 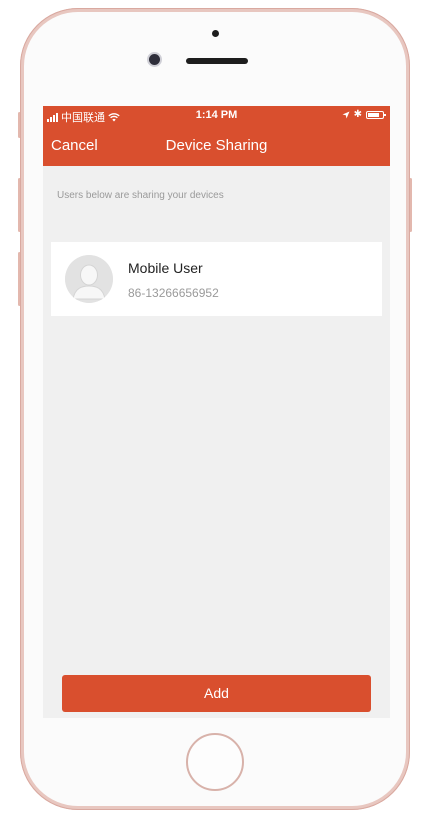 What do you see at coordinates (217, 61) in the screenshot?
I see `earpiece-speaker` at bounding box center [217, 61].